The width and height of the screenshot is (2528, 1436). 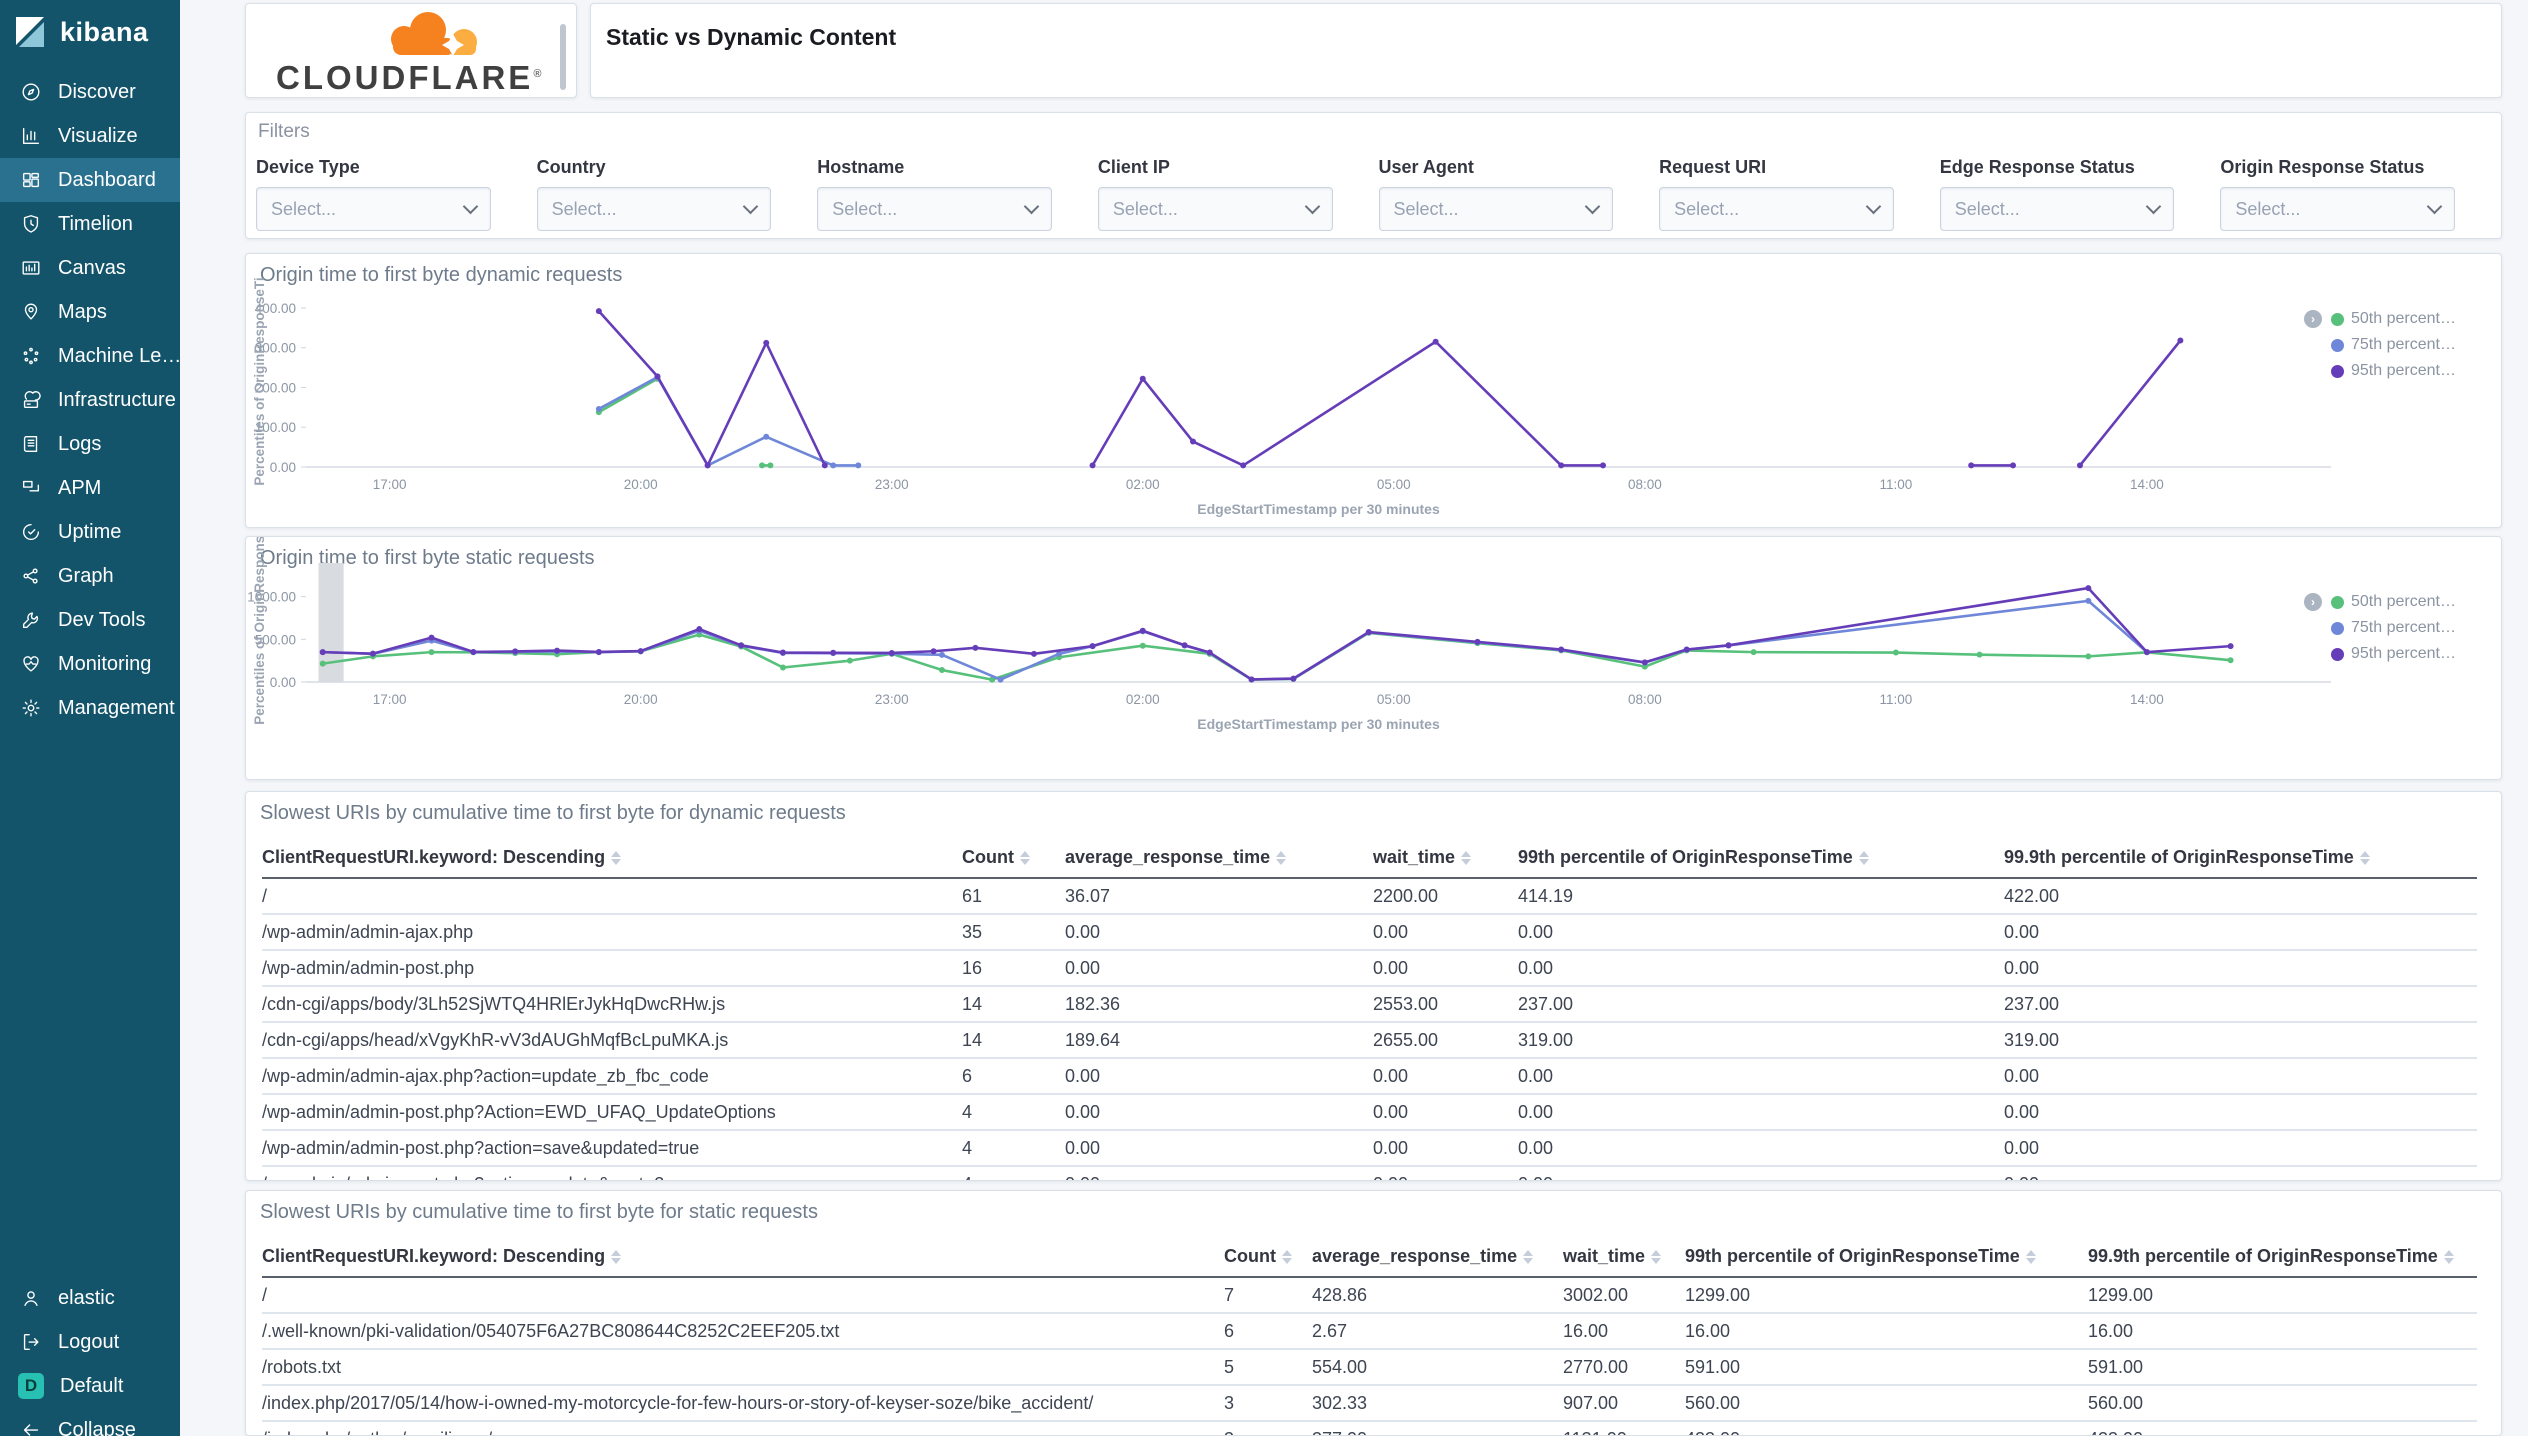 What do you see at coordinates (90, 1342) in the screenshot?
I see `sidebar-item-logout: Logout` at bounding box center [90, 1342].